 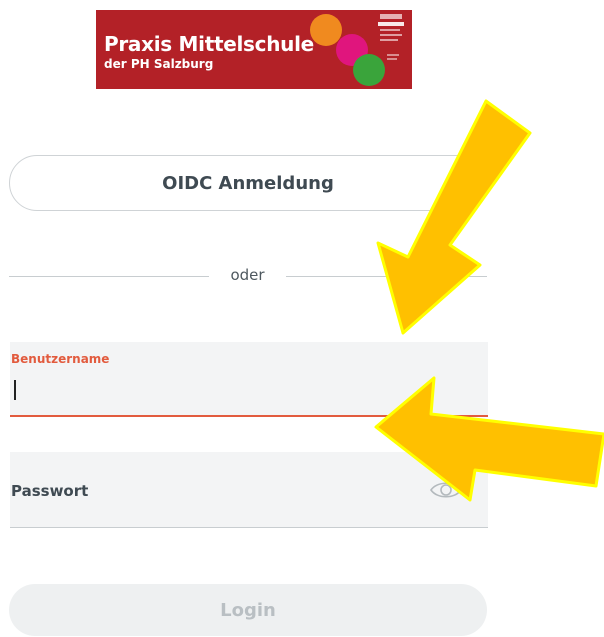 What do you see at coordinates (209, 44) in the screenshot?
I see `logo-title: Praxis Mittelschule` at bounding box center [209, 44].